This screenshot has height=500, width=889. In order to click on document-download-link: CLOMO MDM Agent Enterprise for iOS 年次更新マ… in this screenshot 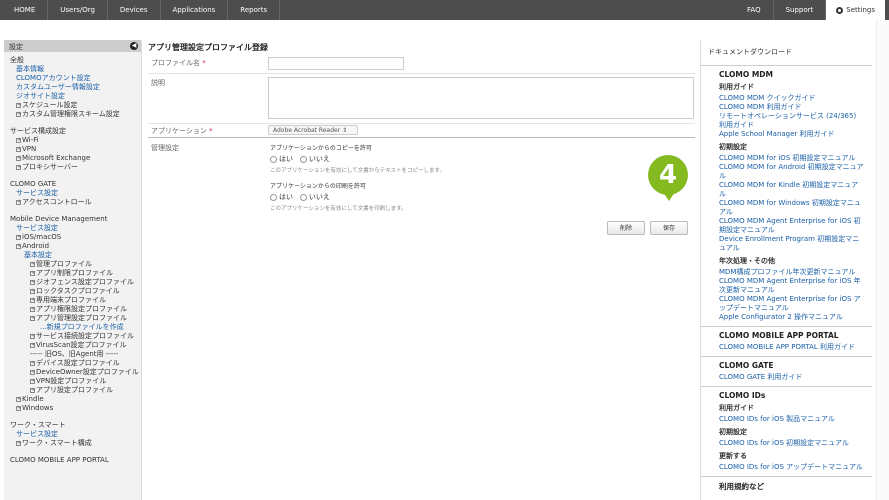, I will do `click(792, 286)`.